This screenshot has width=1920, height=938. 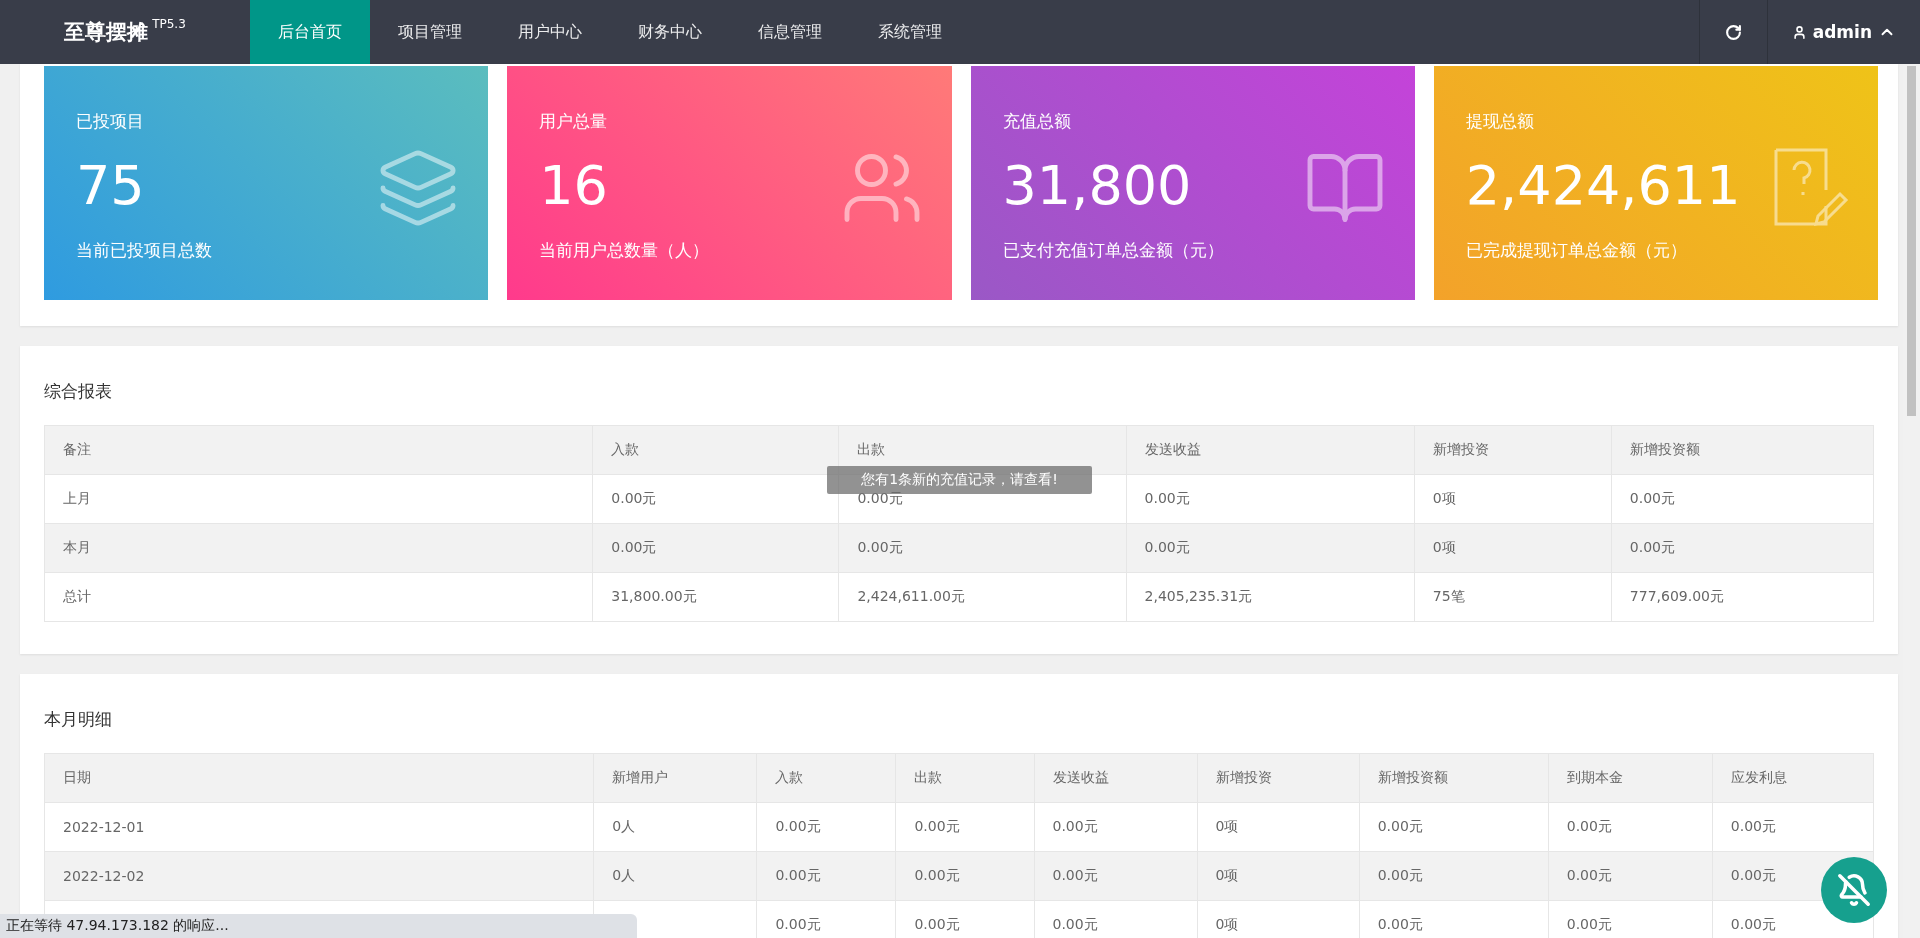 I want to click on version-label: TP5.3, so click(x=169, y=24).